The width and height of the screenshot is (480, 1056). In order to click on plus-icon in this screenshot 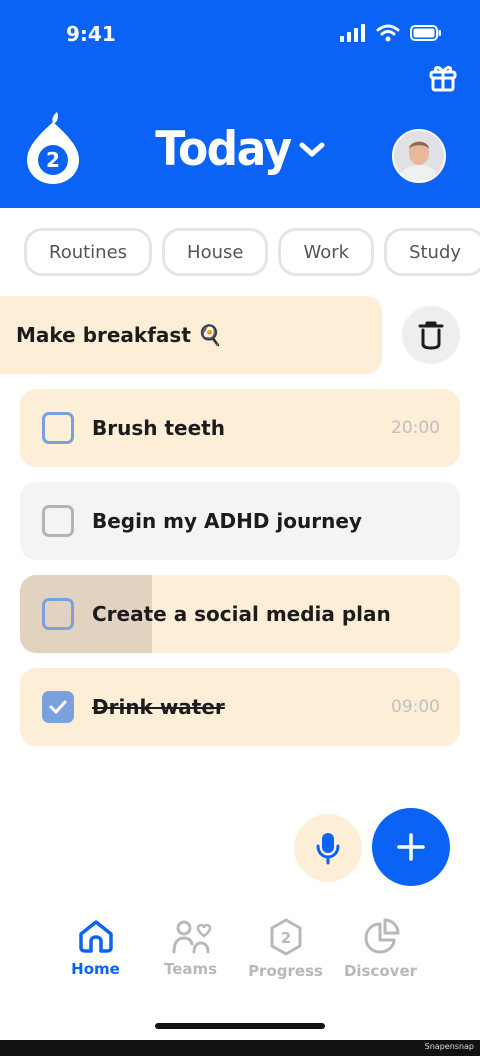, I will do `click(411, 847)`.